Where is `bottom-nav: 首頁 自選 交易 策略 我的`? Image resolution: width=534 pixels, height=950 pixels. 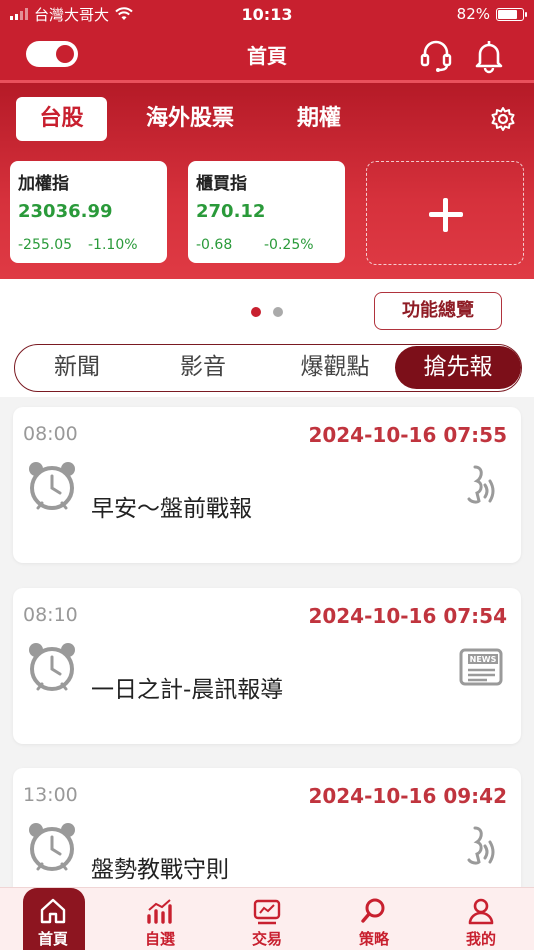
bottom-nav: 首頁 自選 交易 策略 我的 is located at coordinates (267, 918).